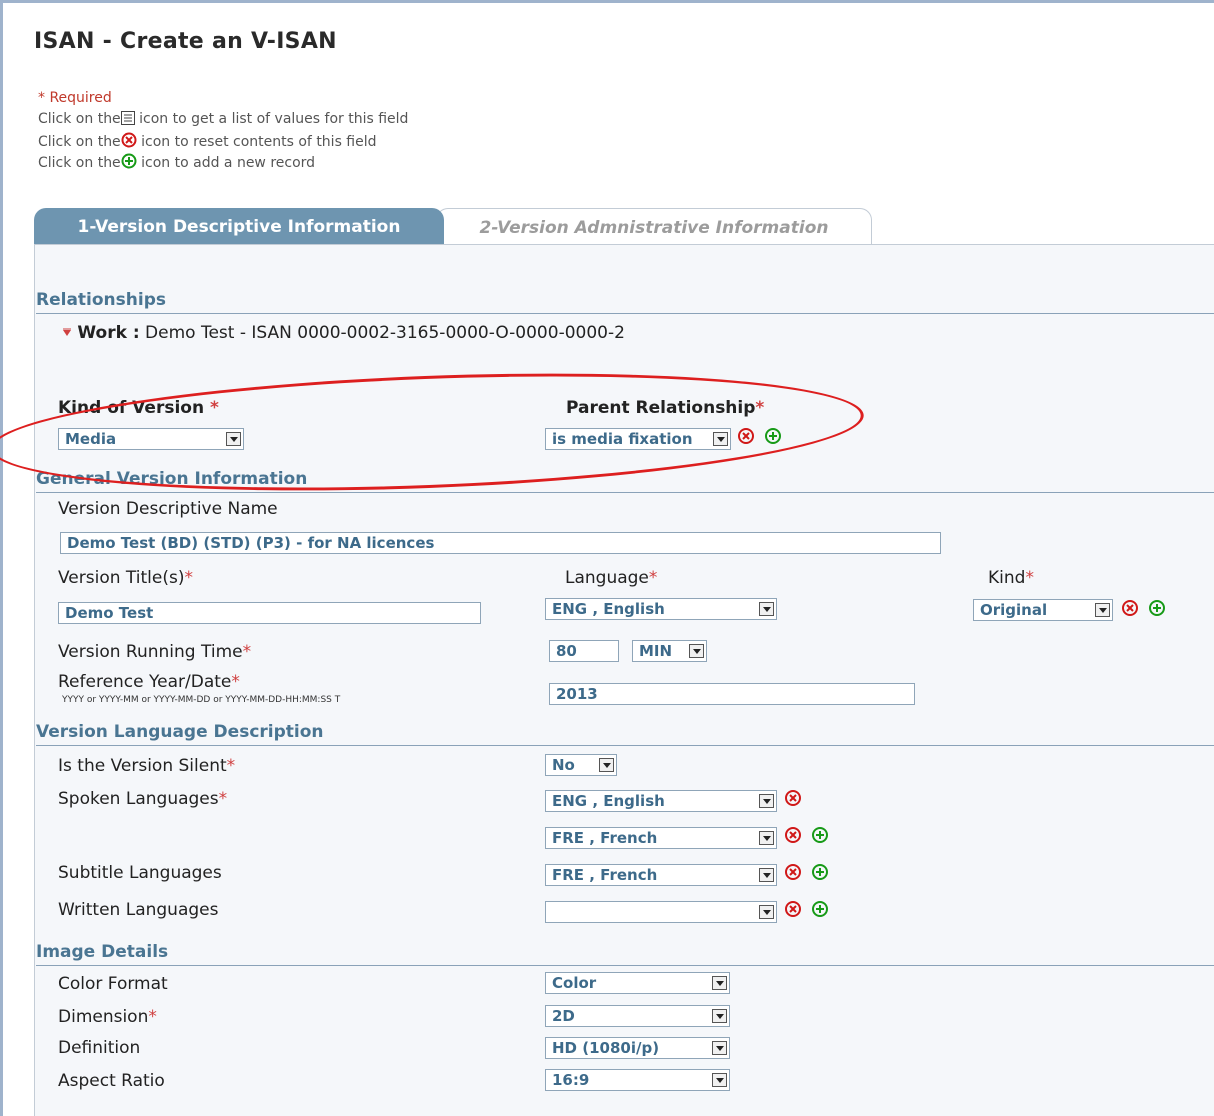 The image size is (1214, 1116). What do you see at coordinates (226, 163) in the screenshot?
I see `help-add-suffix: icon to add a new record` at bounding box center [226, 163].